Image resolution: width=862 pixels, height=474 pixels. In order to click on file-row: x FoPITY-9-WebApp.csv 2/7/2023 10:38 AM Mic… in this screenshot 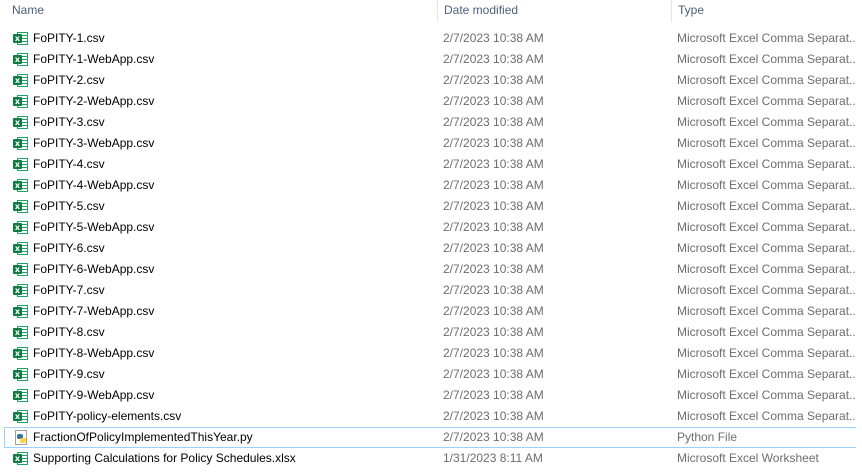, I will do `click(431, 395)`.